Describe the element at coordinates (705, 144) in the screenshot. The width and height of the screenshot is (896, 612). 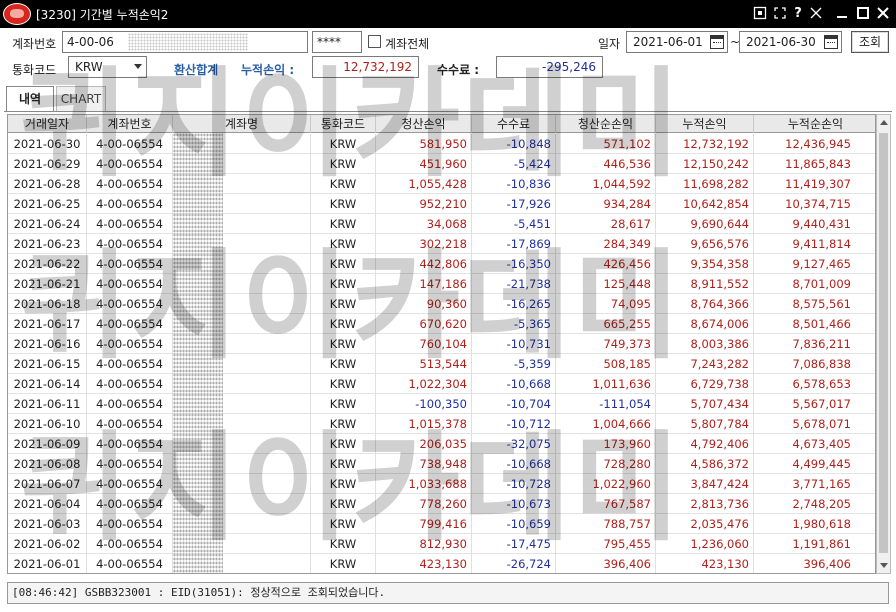
I see `cell-cumulative-pl: 12,732,192` at that location.